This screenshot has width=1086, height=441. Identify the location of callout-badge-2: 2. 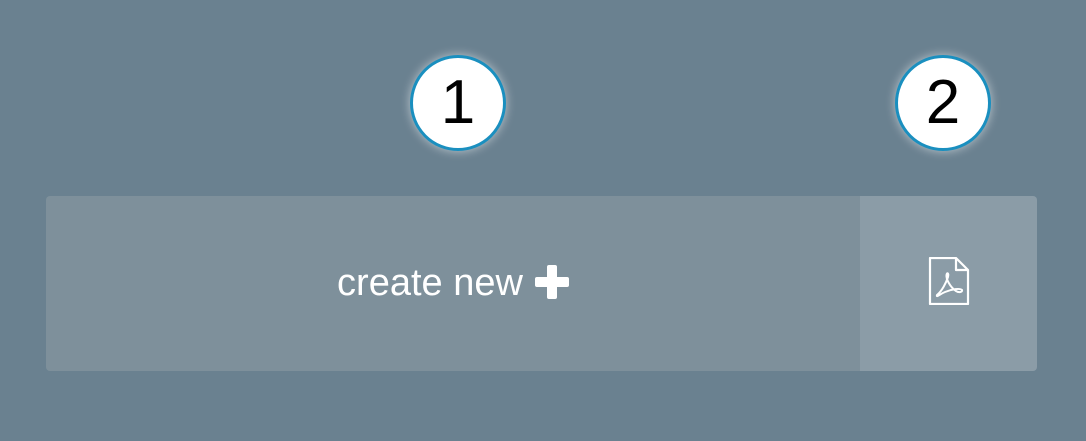
(943, 103).